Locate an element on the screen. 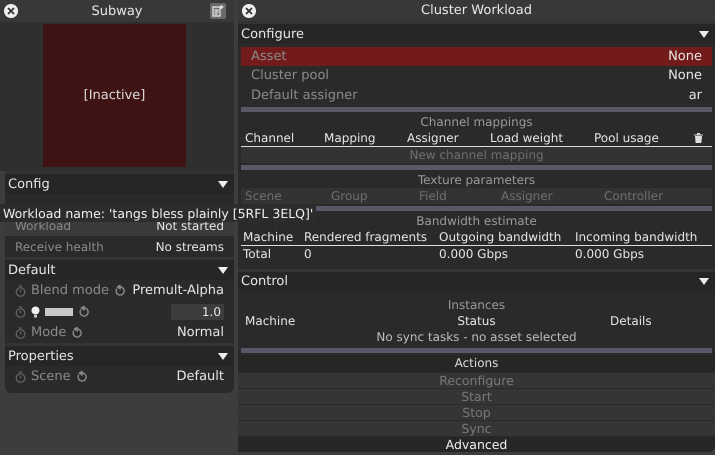 Image resolution: width=715 pixels, height=455 pixels. property-label: Blend mode is located at coordinates (70, 290).